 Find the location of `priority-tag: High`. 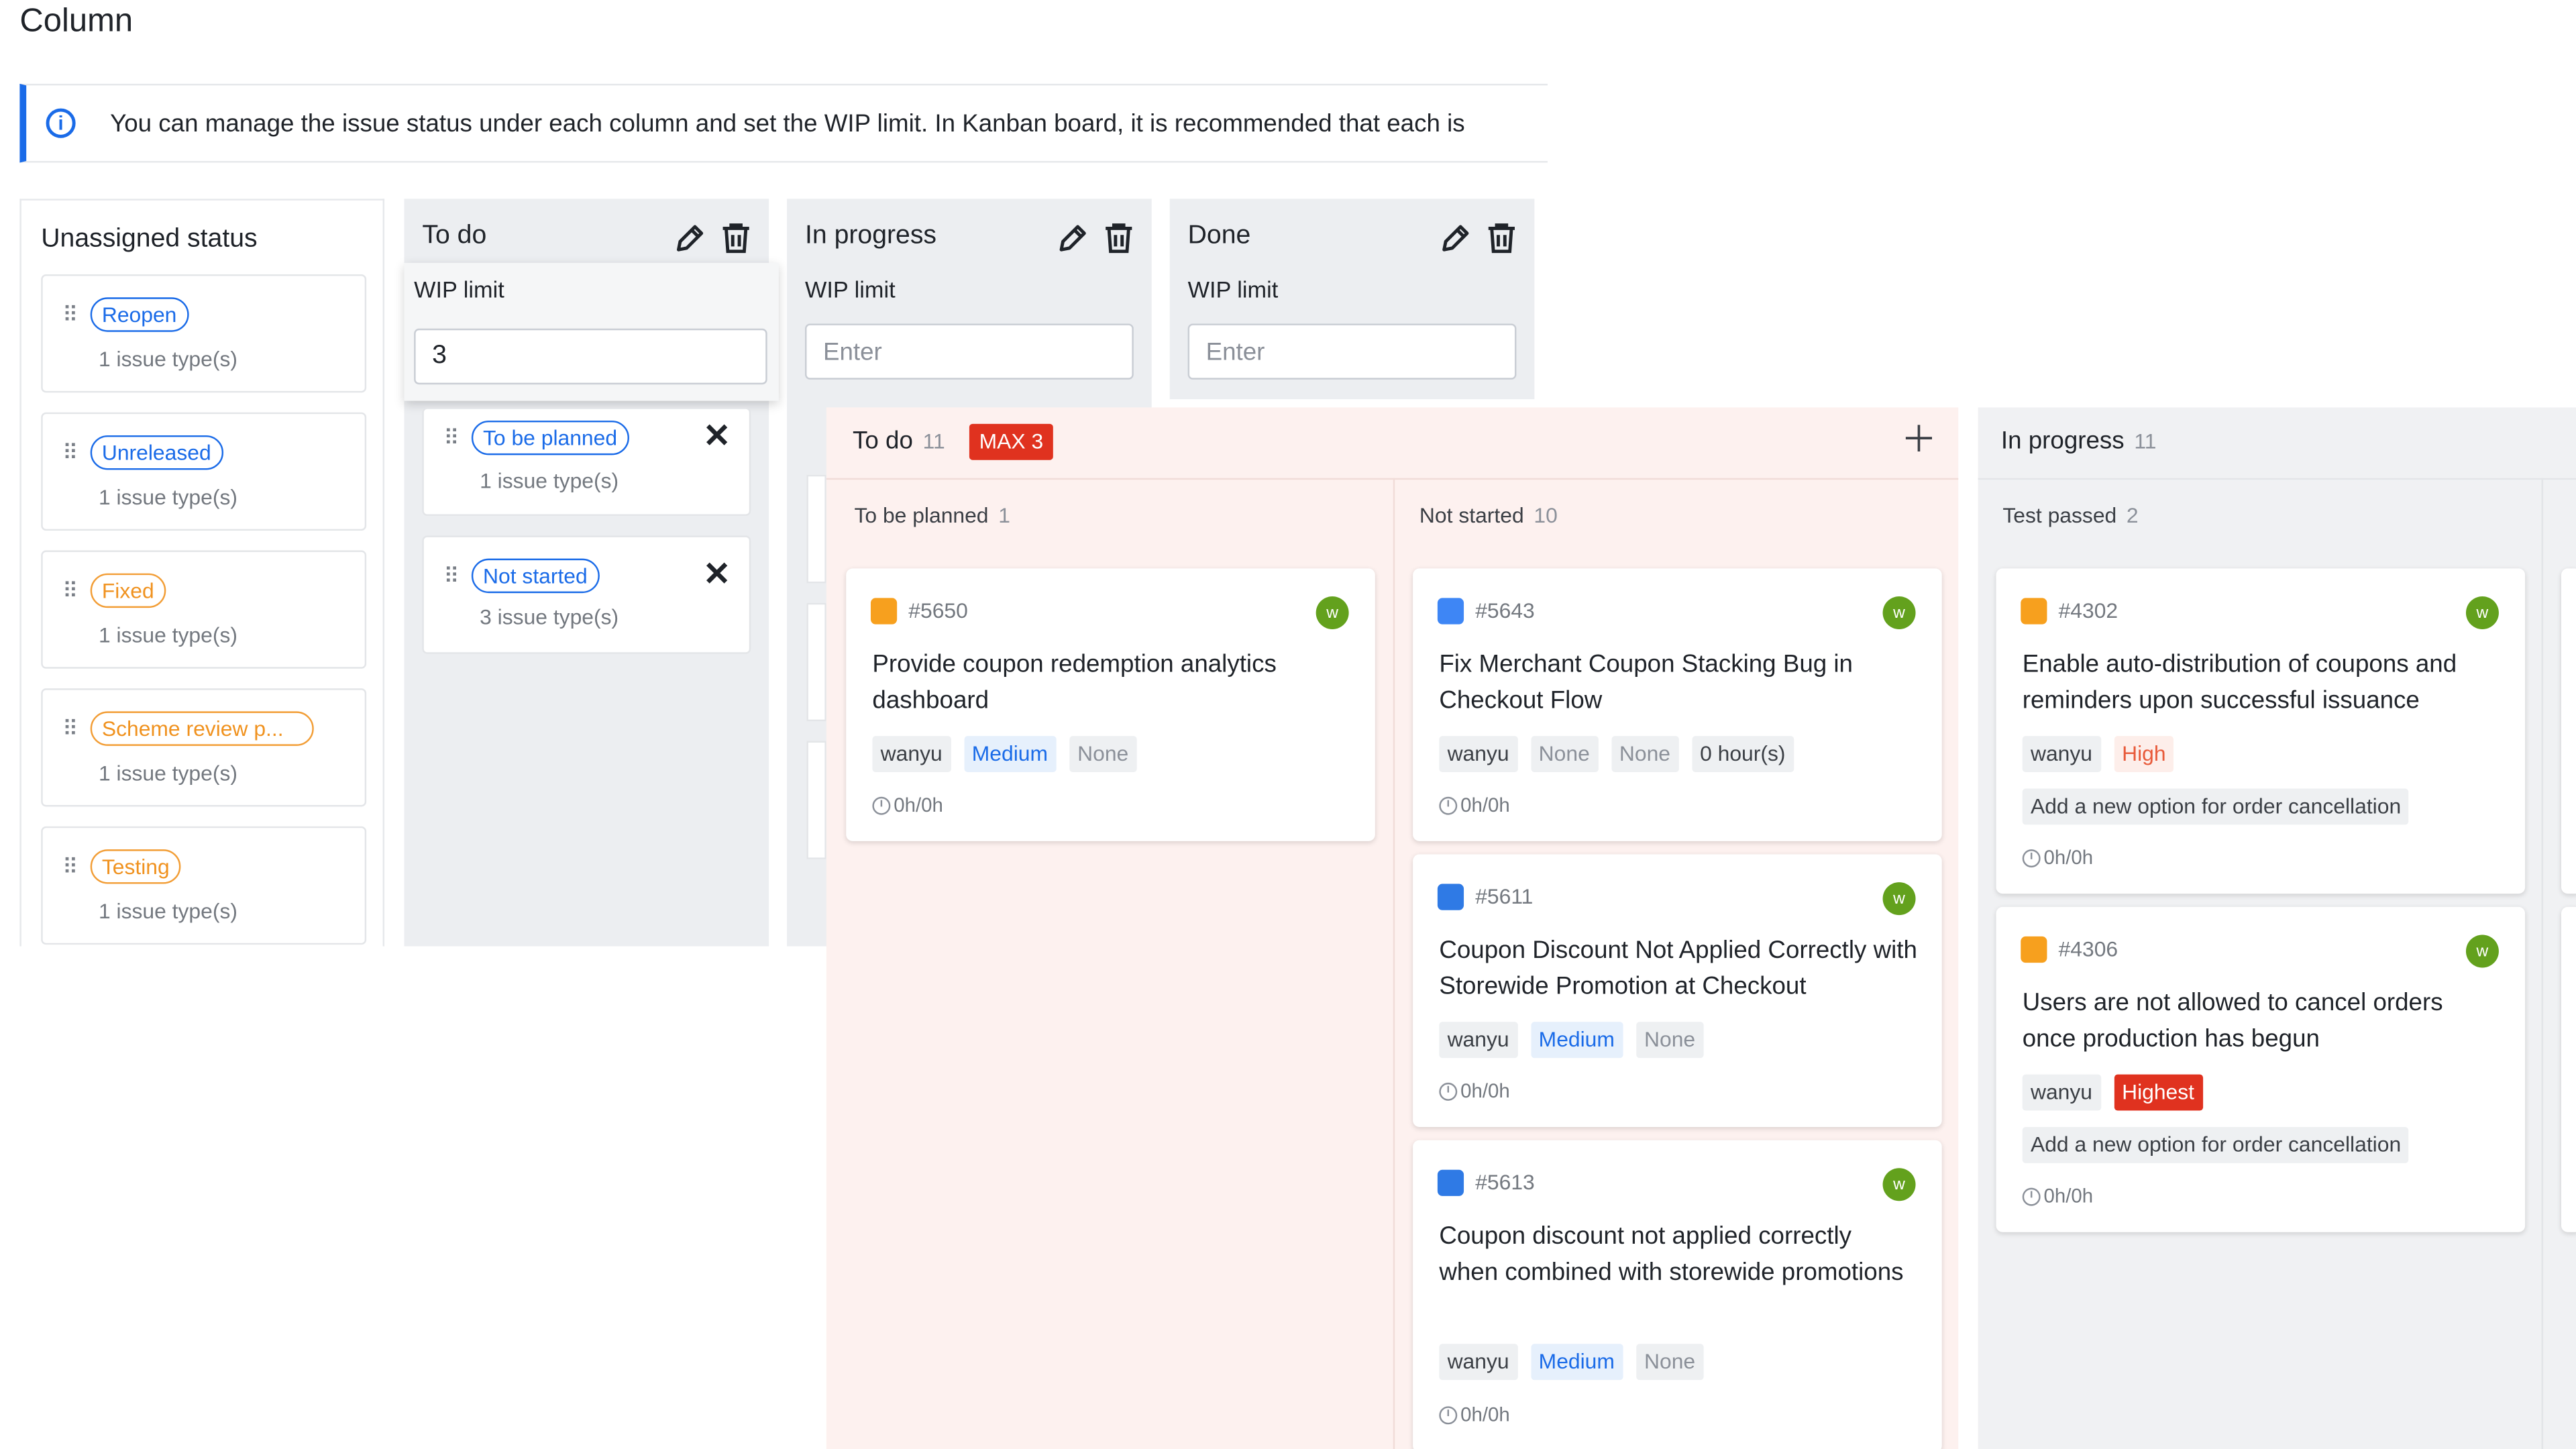

priority-tag: High is located at coordinates (2143, 754).